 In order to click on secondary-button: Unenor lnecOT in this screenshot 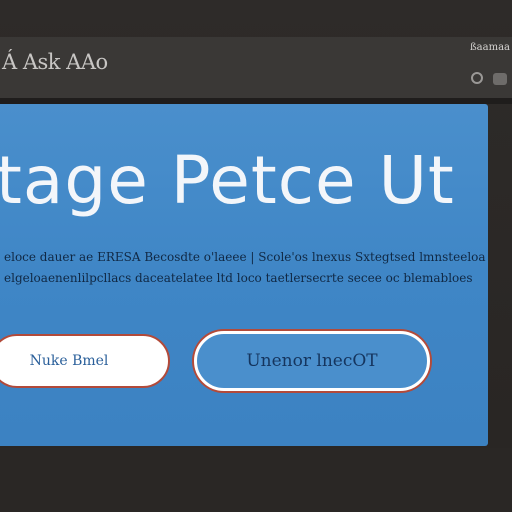, I will do `click(312, 361)`.